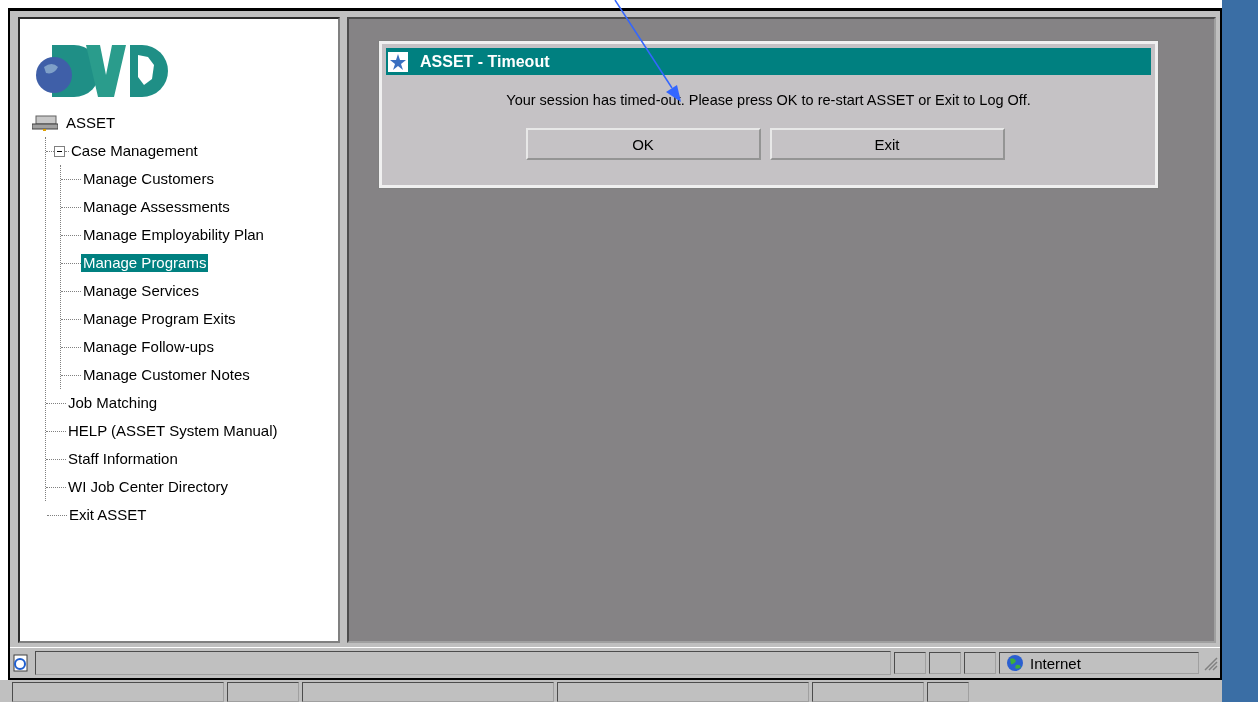 This screenshot has width=1258, height=702. What do you see at coordinates (134, 151) in the screenshot?
I see `tree-item: Case Management` at bounding box center [134, 151].